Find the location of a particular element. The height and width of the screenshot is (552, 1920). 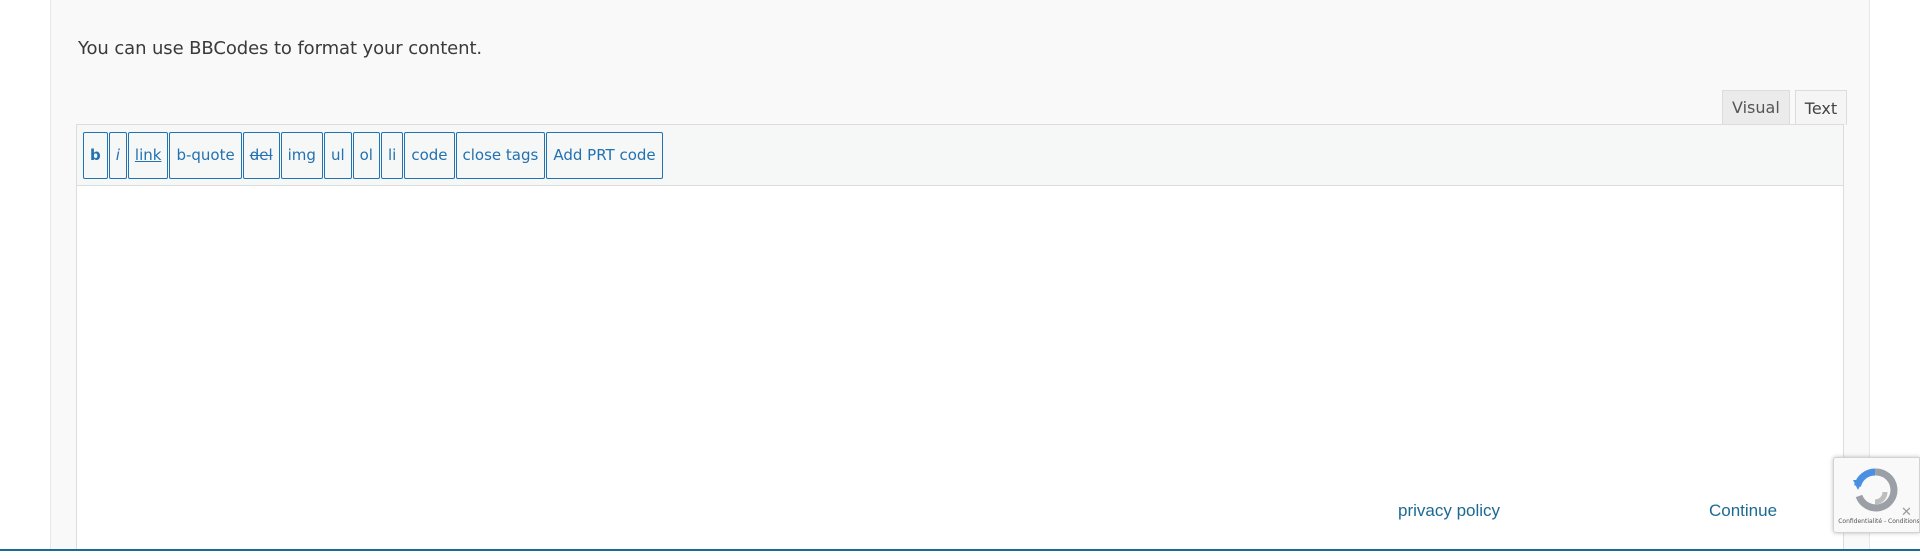

add-prt-code-button: Add PRT code is located at coordinates (604, 155).